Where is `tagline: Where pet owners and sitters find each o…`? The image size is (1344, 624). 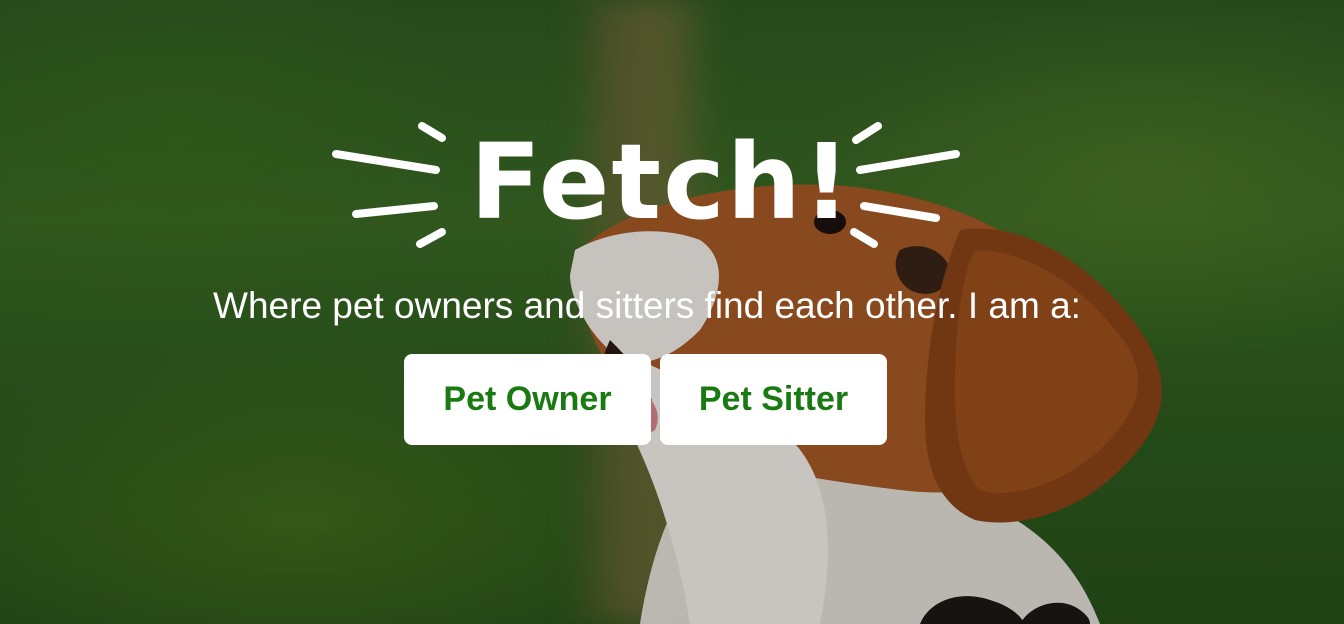
tagline: Where pet owners and sitters find each o… is located at coordinates (647, 305).